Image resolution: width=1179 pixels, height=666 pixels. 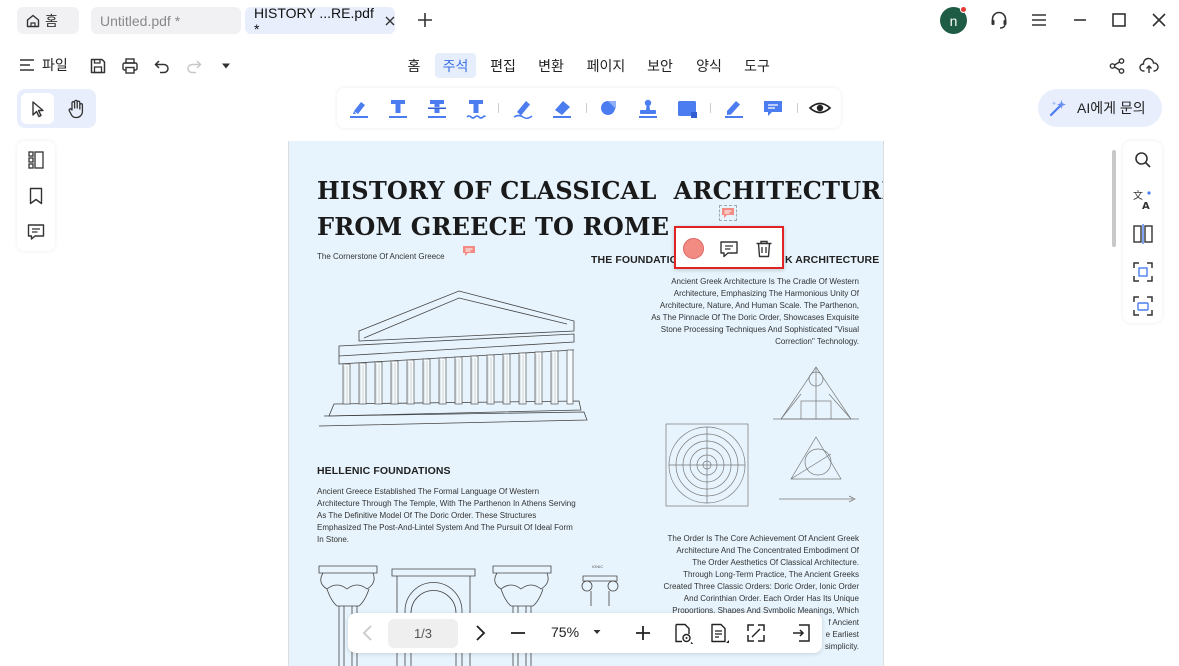 I want to click on cloud-upload-button, so click(x=1149, y=66).